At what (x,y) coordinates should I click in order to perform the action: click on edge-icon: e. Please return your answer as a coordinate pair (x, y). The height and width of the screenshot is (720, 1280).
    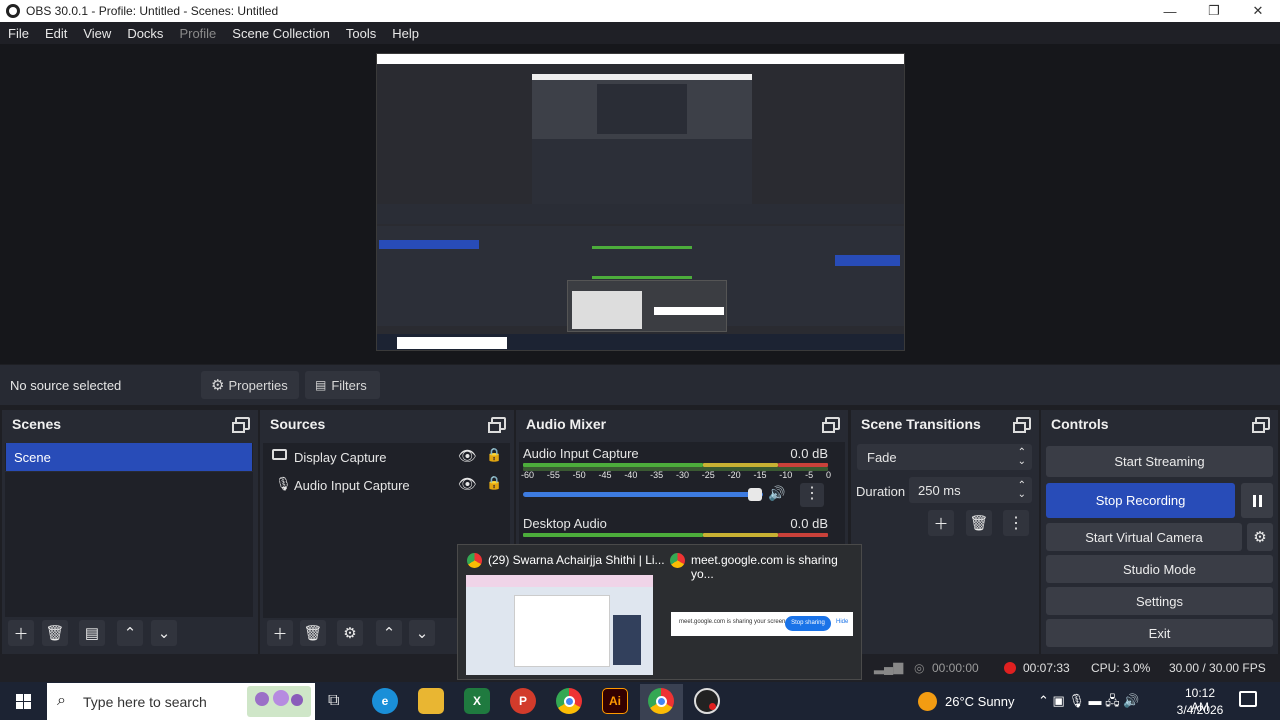
    Looking at the image, I should click on (385, 701).